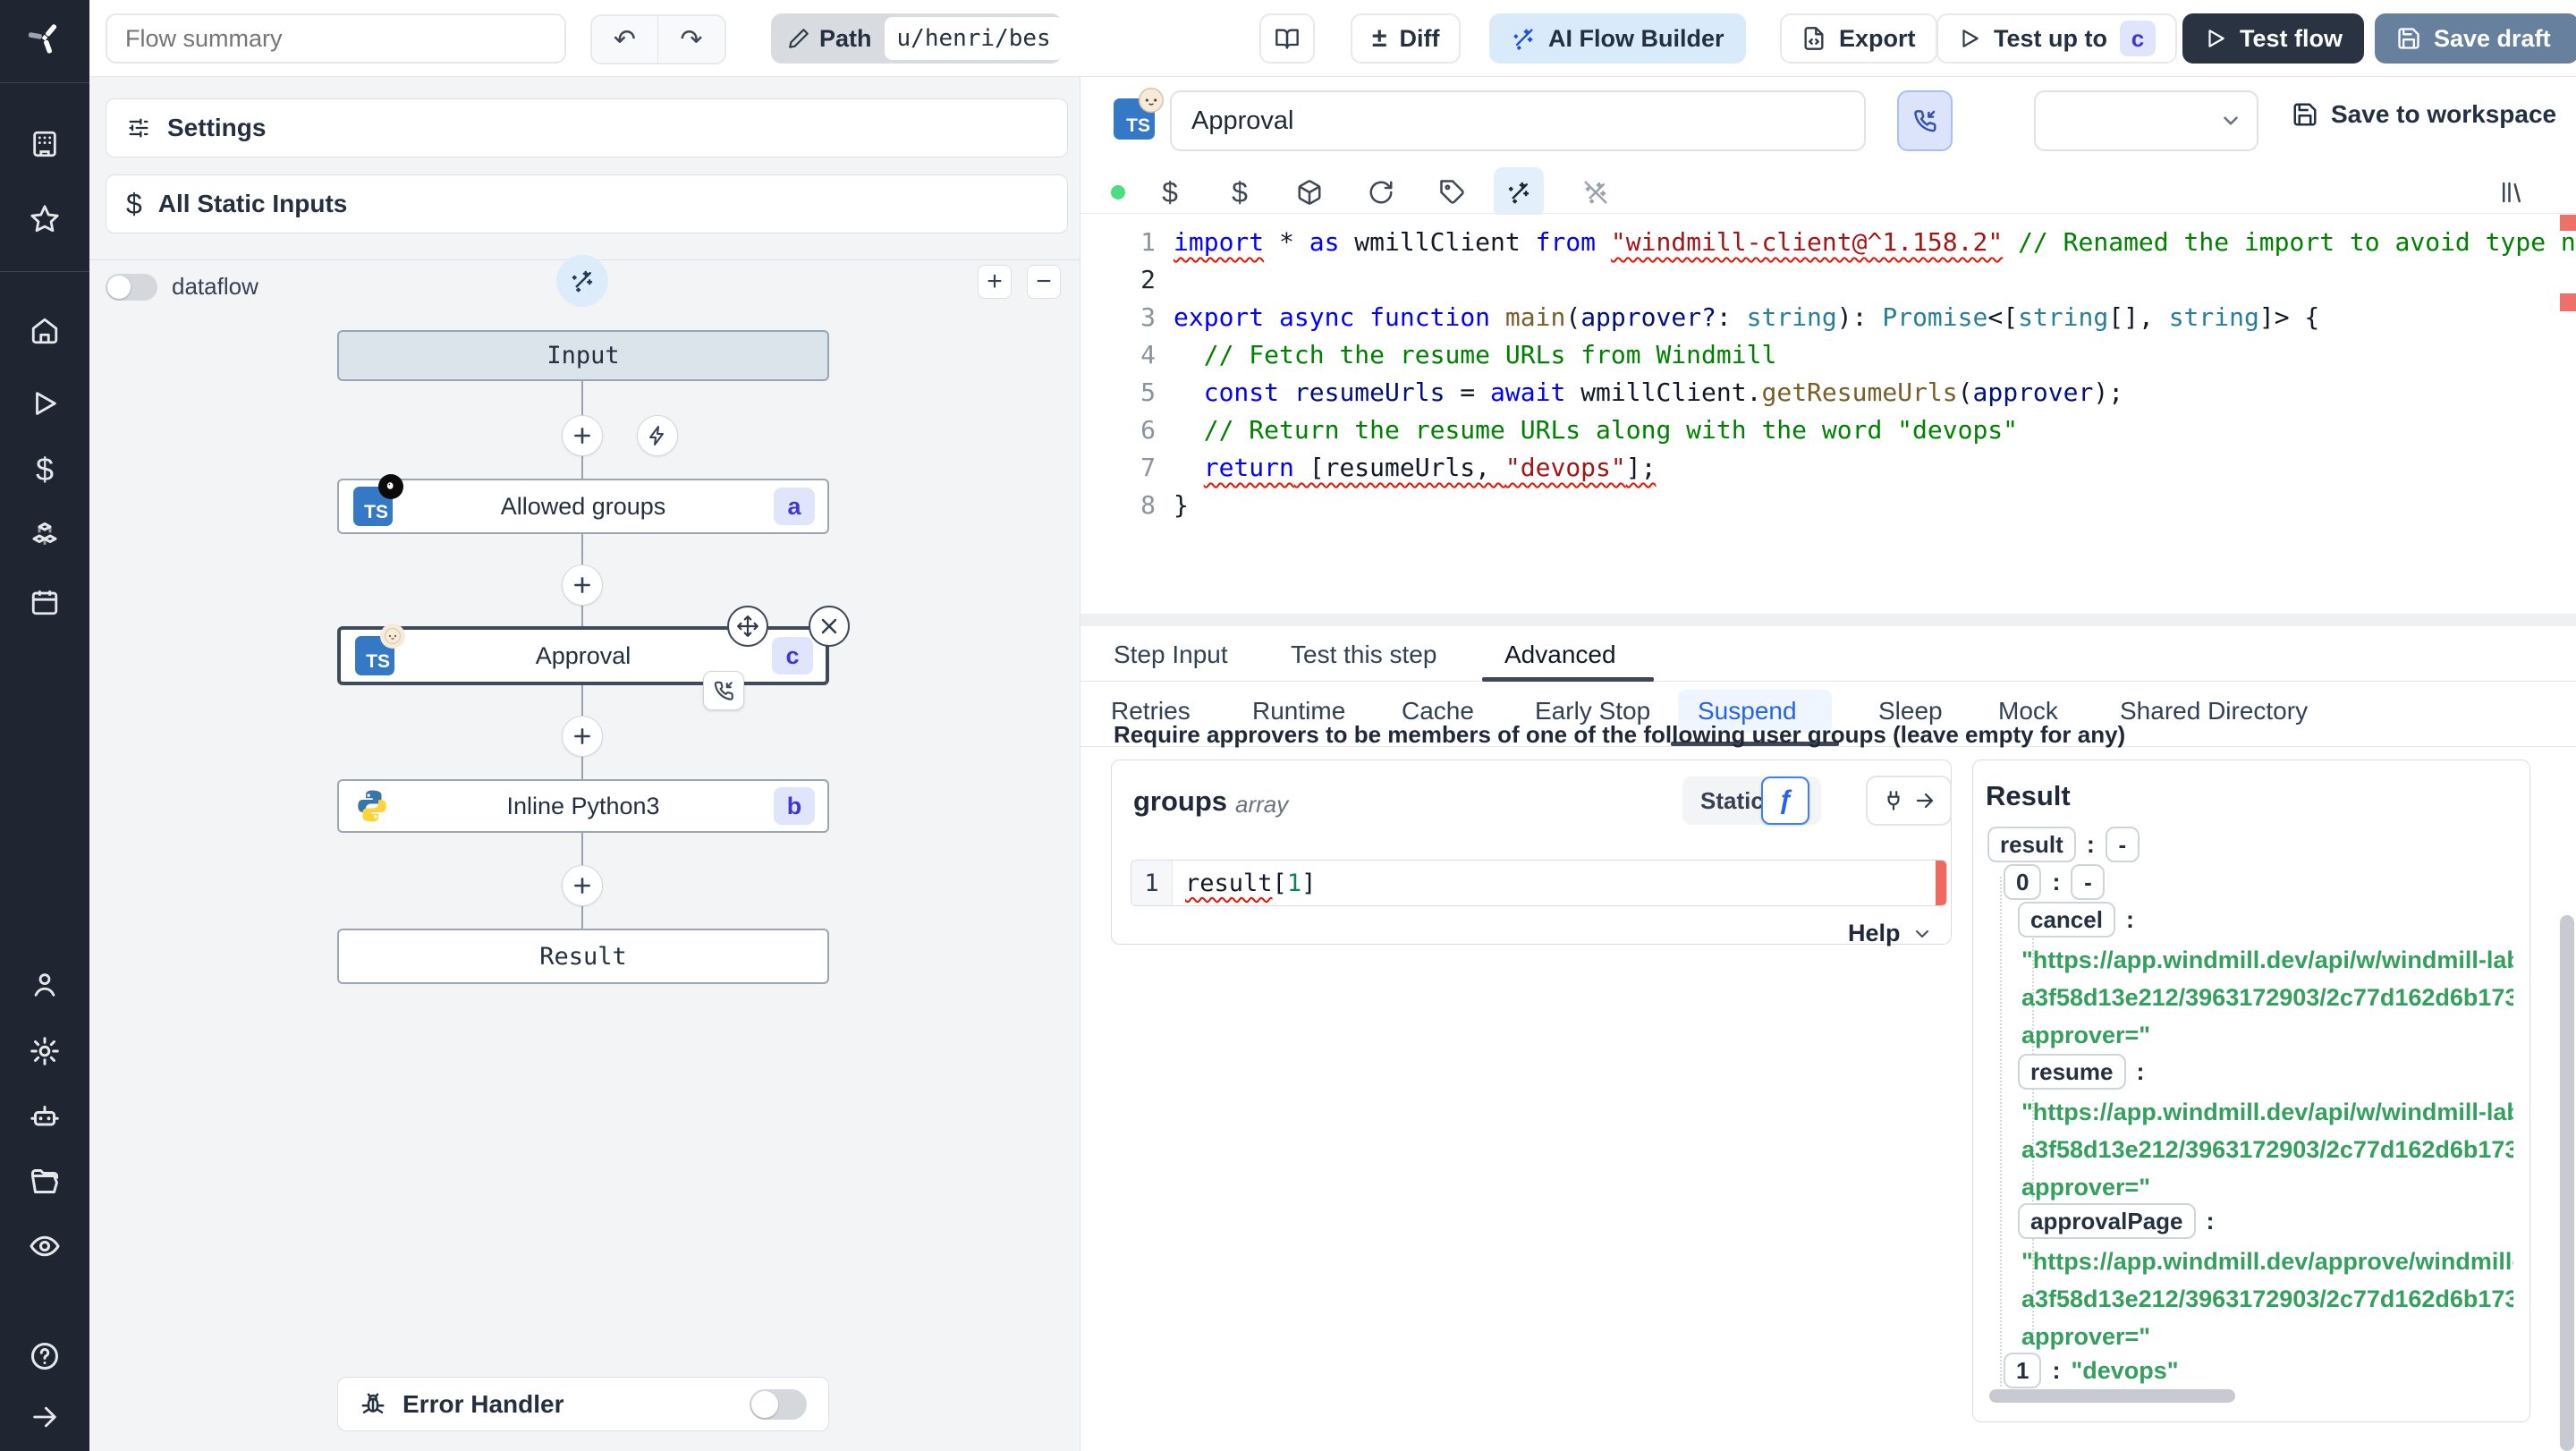  Describe the element at coordinates (2072, 1072) in the screenshot. I see `result-key-badge: resume` at that location.